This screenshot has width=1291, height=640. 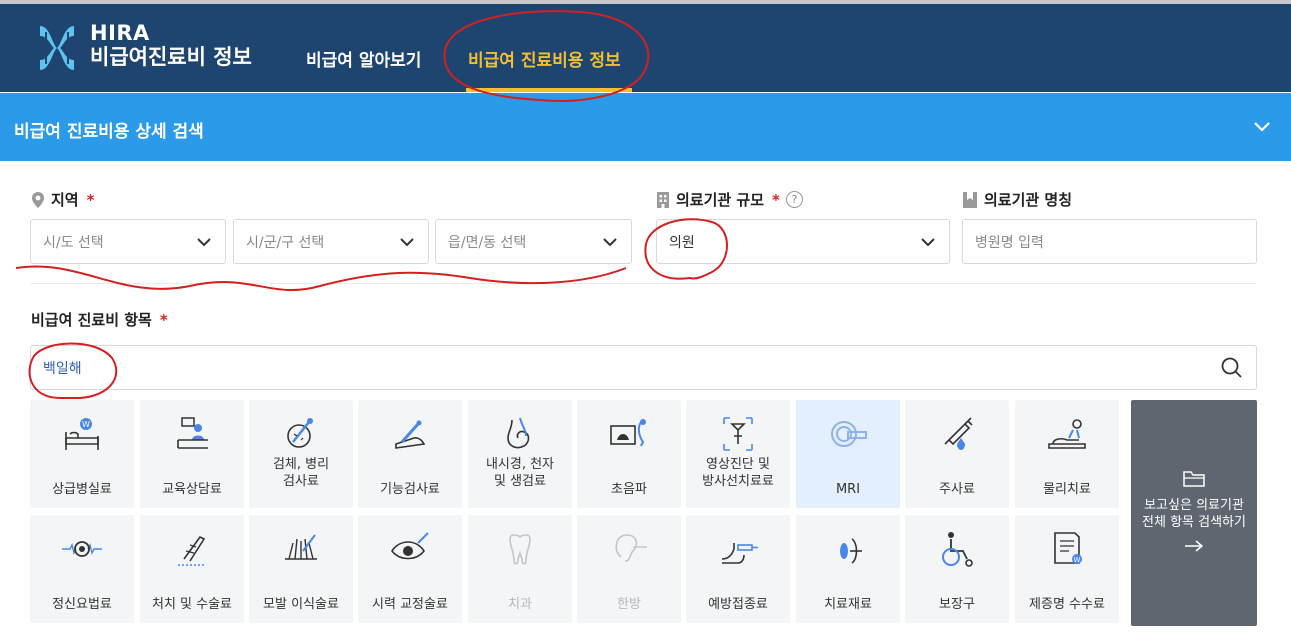 I want to click on search-all-items-label: 보고싶은 의료기관 전체 항목 검색하기, so click(x=1194, y=514).